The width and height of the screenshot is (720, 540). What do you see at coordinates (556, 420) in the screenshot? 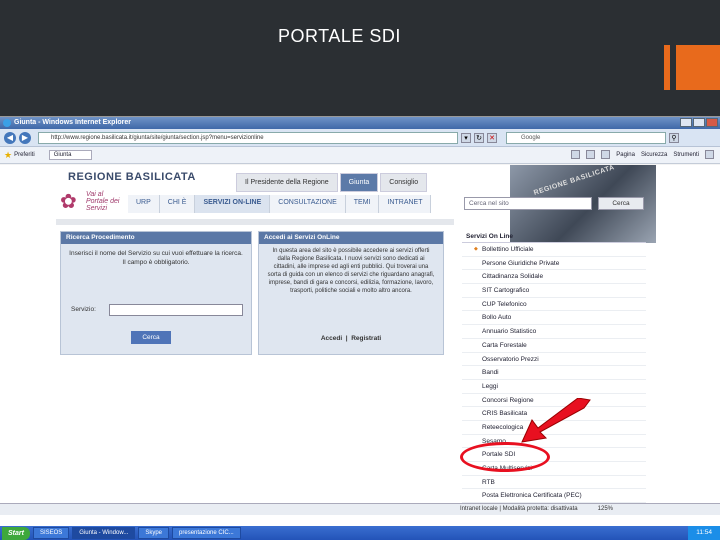
I see `red-arrow-icon` at bounding box center [556, 420].